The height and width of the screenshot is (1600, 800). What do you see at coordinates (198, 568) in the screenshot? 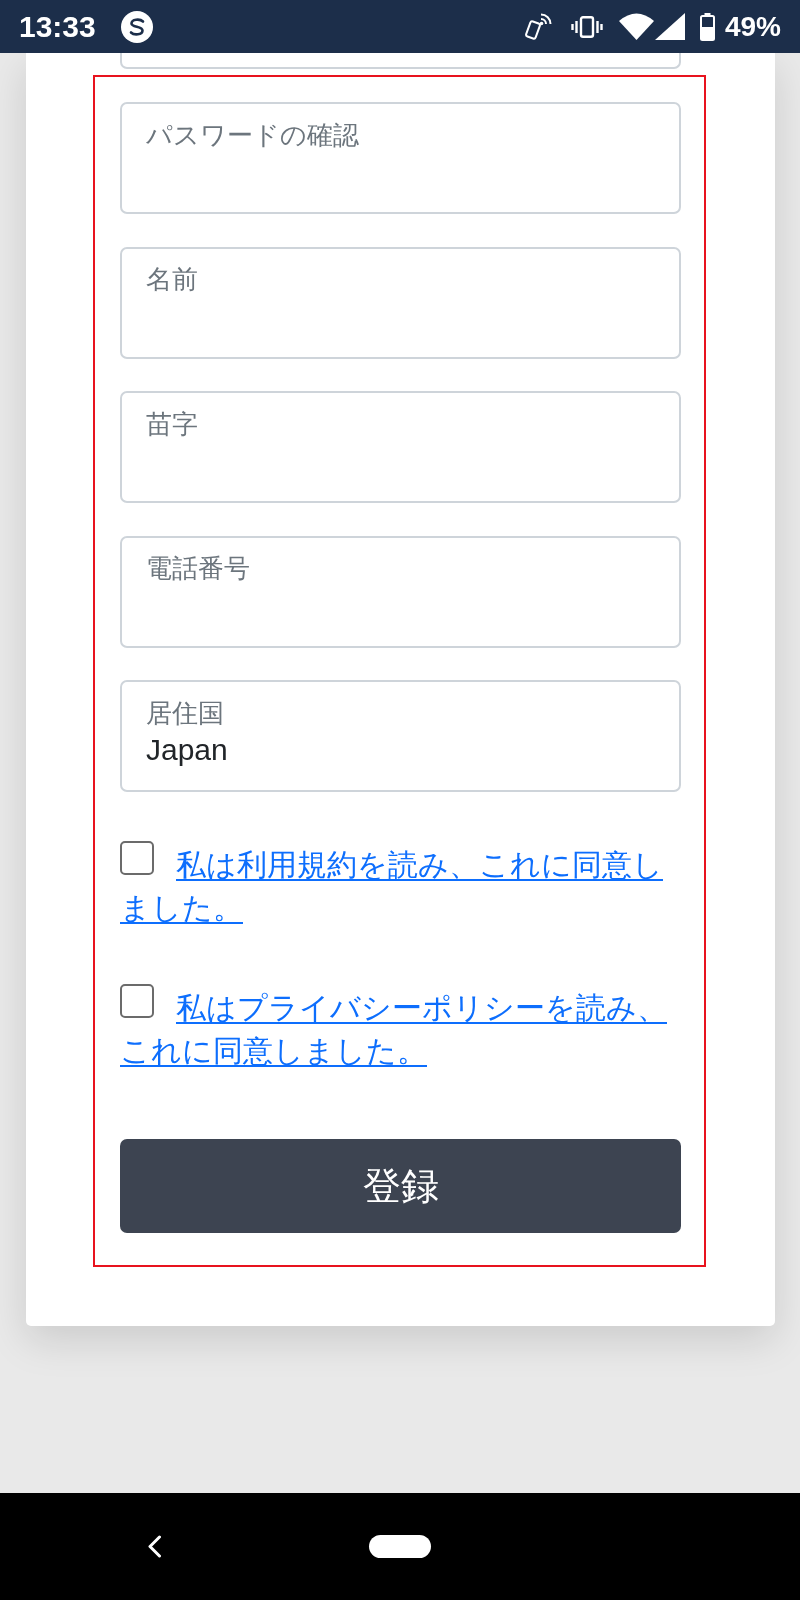
I see `field-label: 電話番号` at bounding box center [198, 568].